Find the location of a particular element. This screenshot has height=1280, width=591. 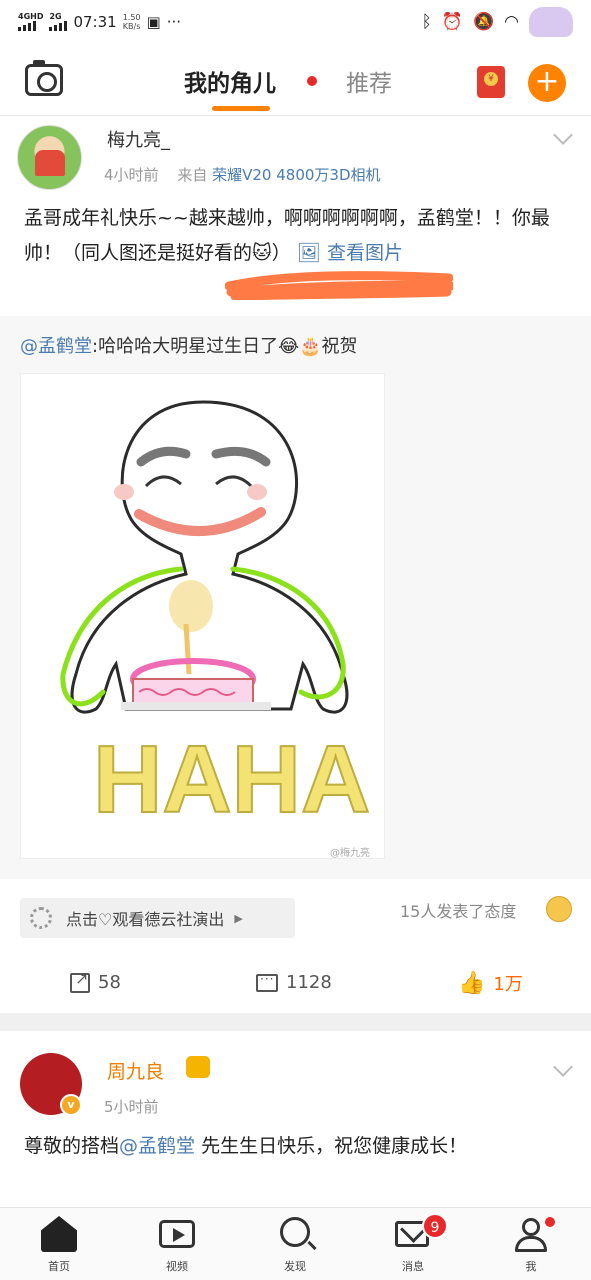

post-meta: 4小时前 来自 荣耀V20 4800万3D相机 is located at coordinates (242, 174).